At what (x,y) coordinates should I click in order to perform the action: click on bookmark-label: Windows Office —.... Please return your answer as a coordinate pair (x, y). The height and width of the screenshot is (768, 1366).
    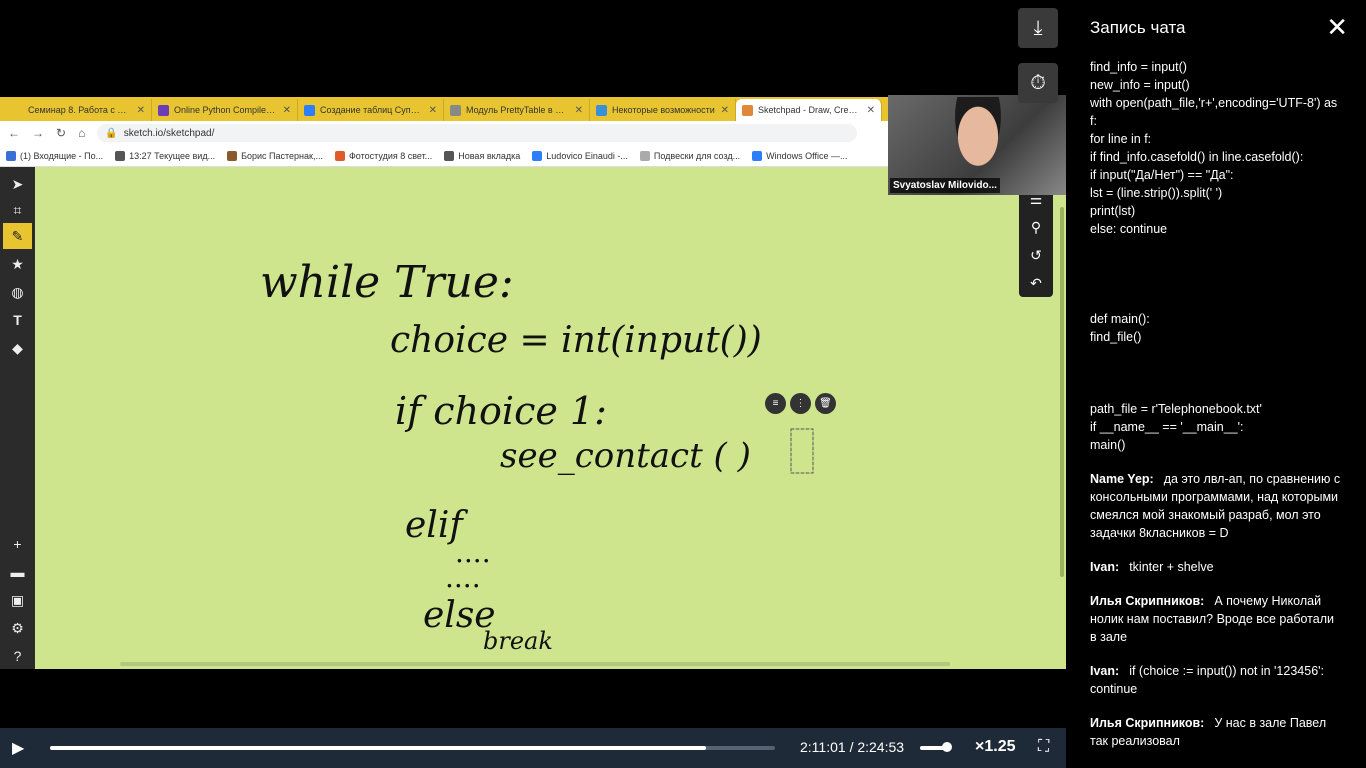
    Looking at the image, I should click on (807, 155).